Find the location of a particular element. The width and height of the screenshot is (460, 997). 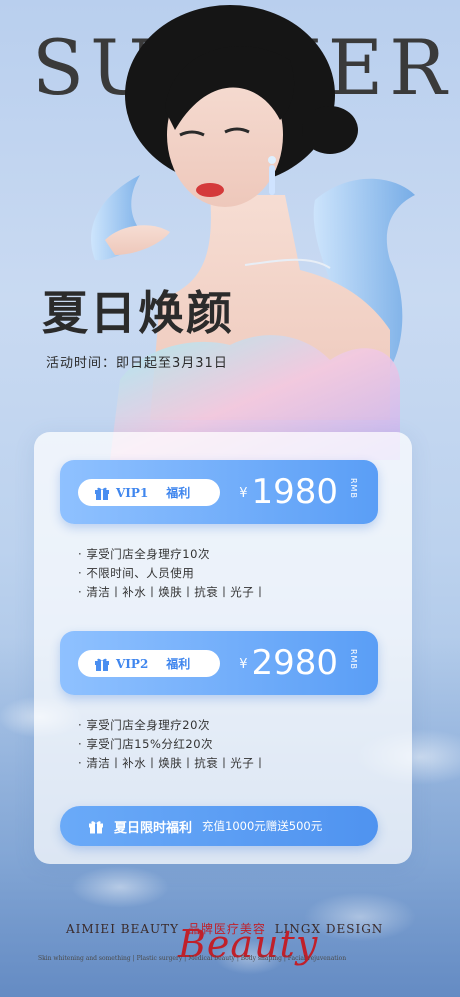

vip1-sub-label: 福利 is located at coordinates (178, 493).